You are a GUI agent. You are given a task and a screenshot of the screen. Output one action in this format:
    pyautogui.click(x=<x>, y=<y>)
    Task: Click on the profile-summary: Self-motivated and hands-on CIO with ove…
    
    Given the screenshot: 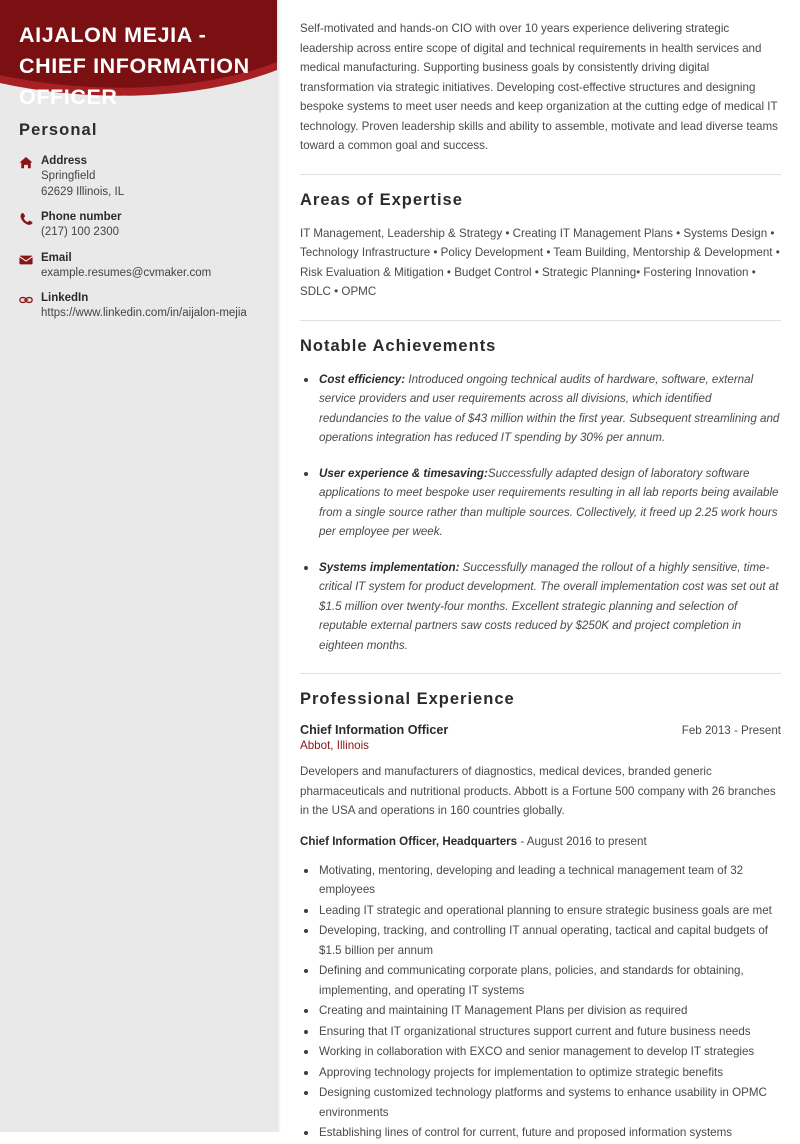 What is the action you would take?
    pyautogui.click(x=539, y=87)
    